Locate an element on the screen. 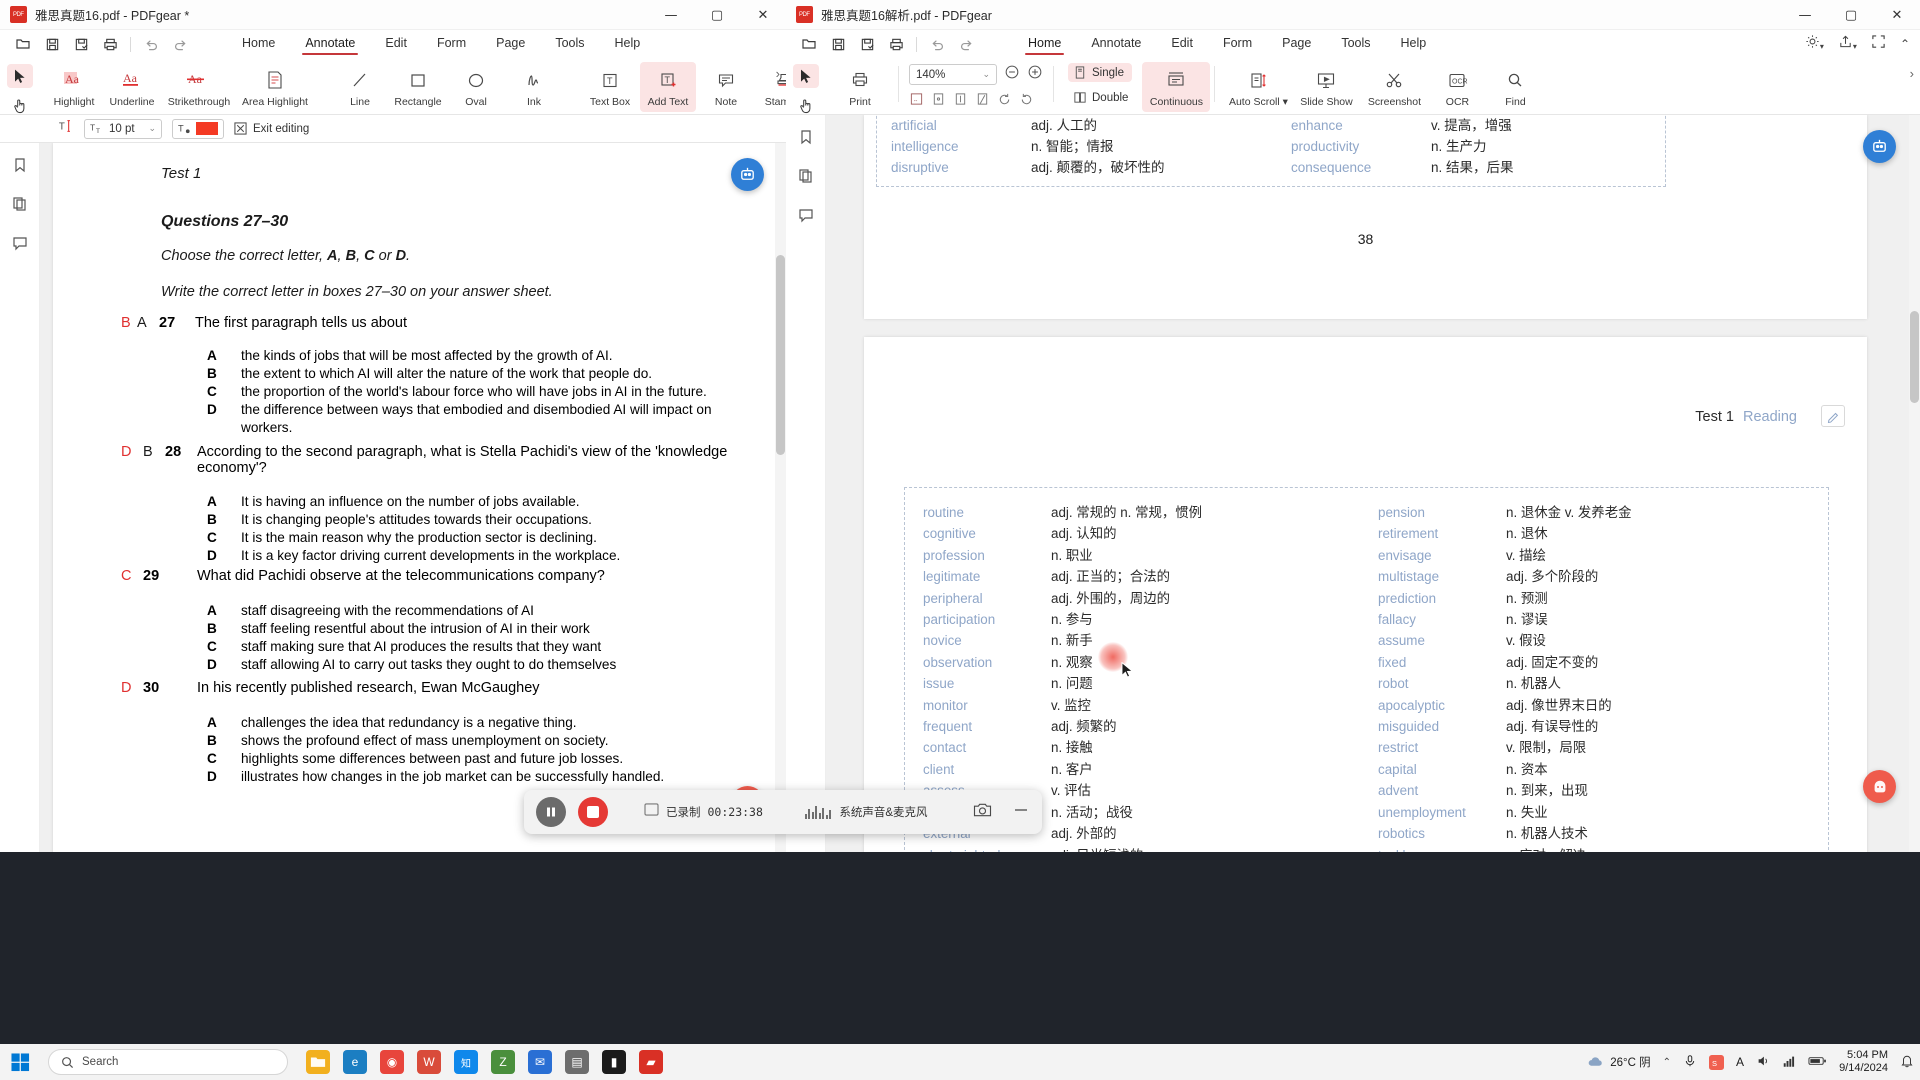  fit-height-icon is located at coordinates (960, 101).